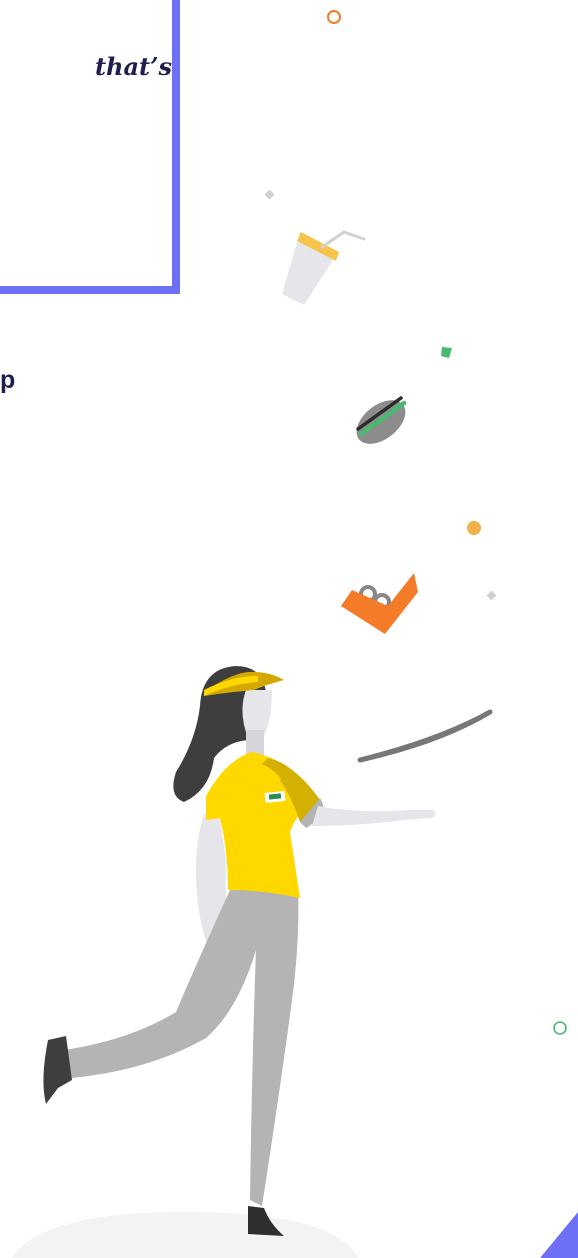 The image size is (578, 1258). Describe the element at coordinates (324, 267) in the screenshot. I see `drink-cup-icon` at that location.